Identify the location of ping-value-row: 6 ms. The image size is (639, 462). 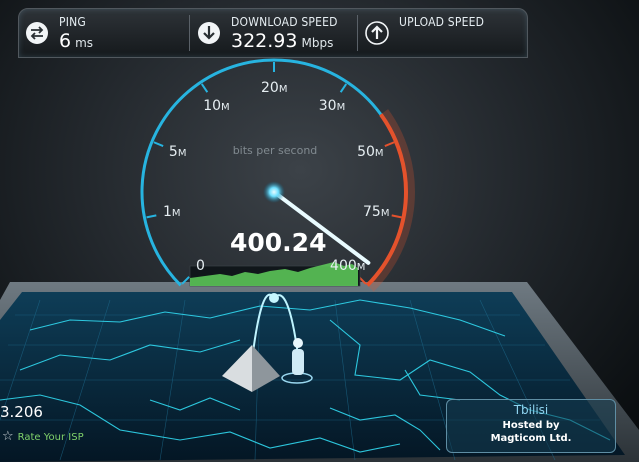
(76, 41).